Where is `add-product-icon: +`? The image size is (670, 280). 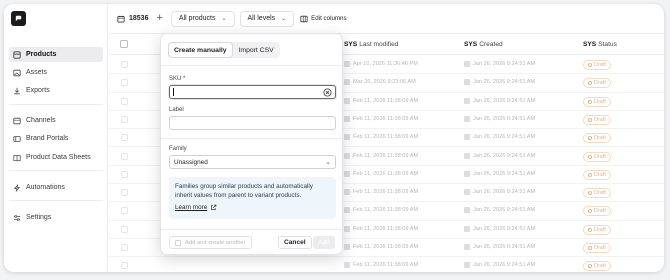 add-product-icon: + is located at coordinates (159, 18).